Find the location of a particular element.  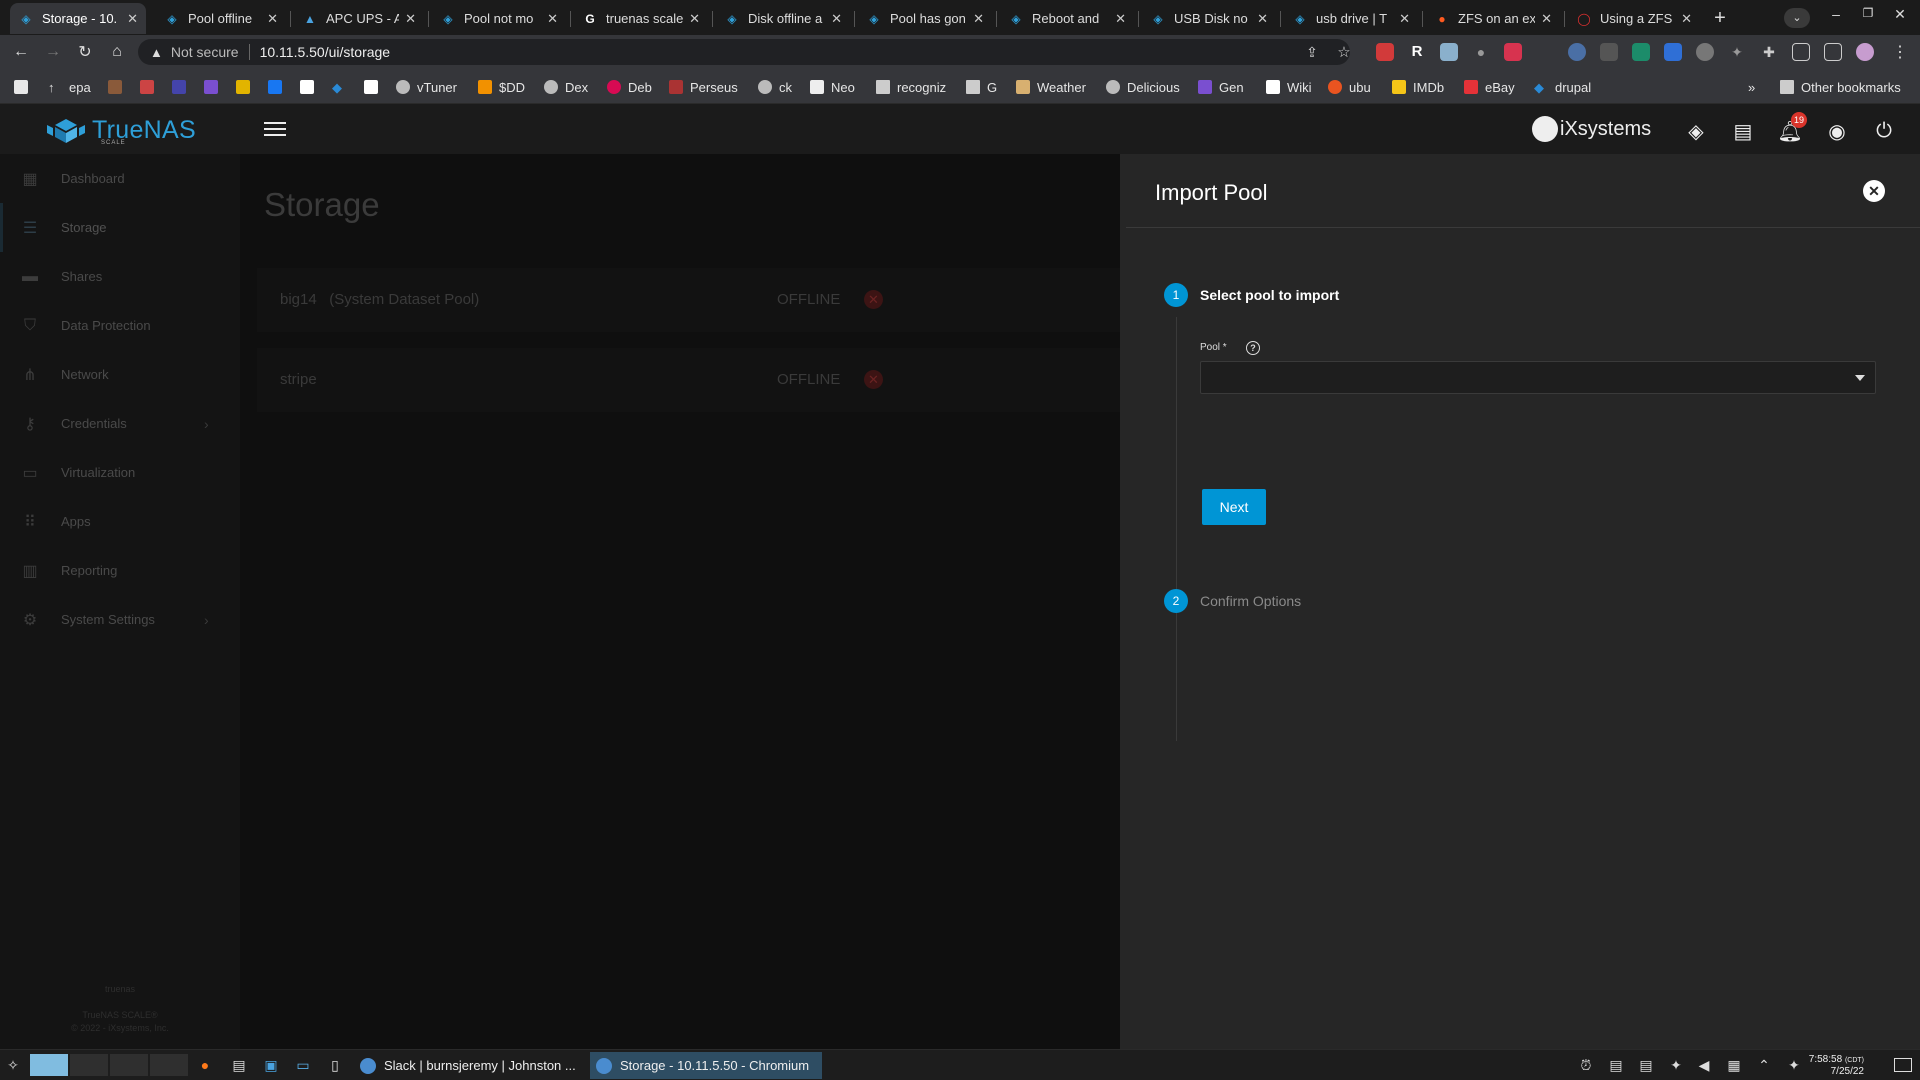

minimize-window-icon: – is located at coordinates (1836, 16).